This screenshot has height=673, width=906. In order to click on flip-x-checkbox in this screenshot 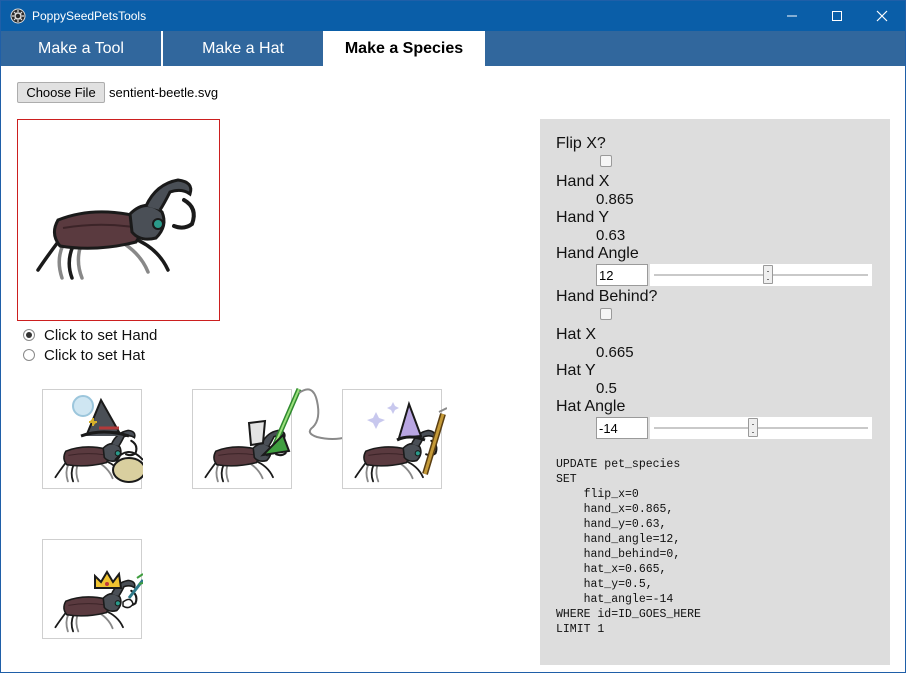, I will do `click(606, 161)`.